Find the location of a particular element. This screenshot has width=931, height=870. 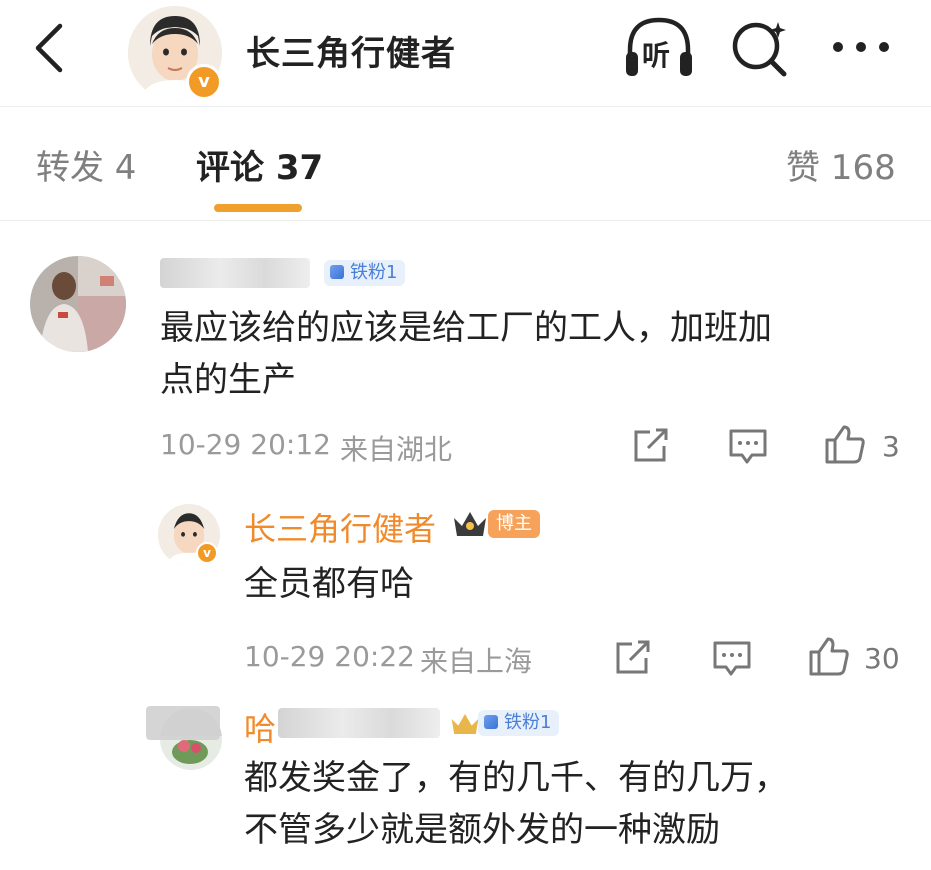

avatar-photo-icon is located at coordinates (78, 304).